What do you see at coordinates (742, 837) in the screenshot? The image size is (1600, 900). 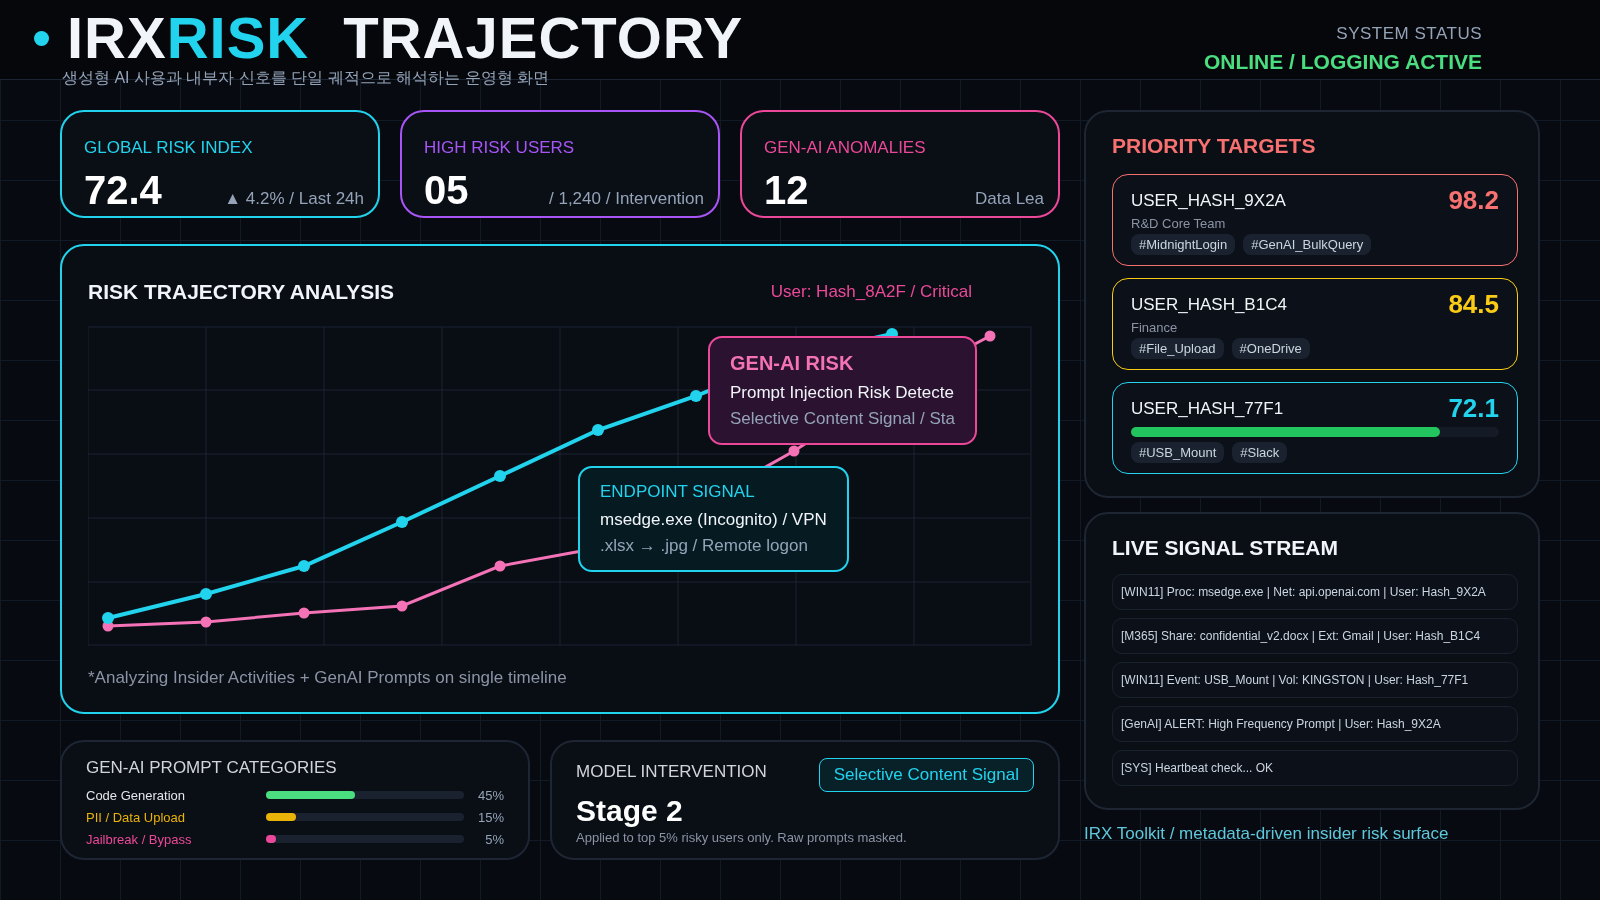 I see `intervention-note: Applied to top 5% risky users only. Raw prompts masked.` at bounding box center [742, 837].